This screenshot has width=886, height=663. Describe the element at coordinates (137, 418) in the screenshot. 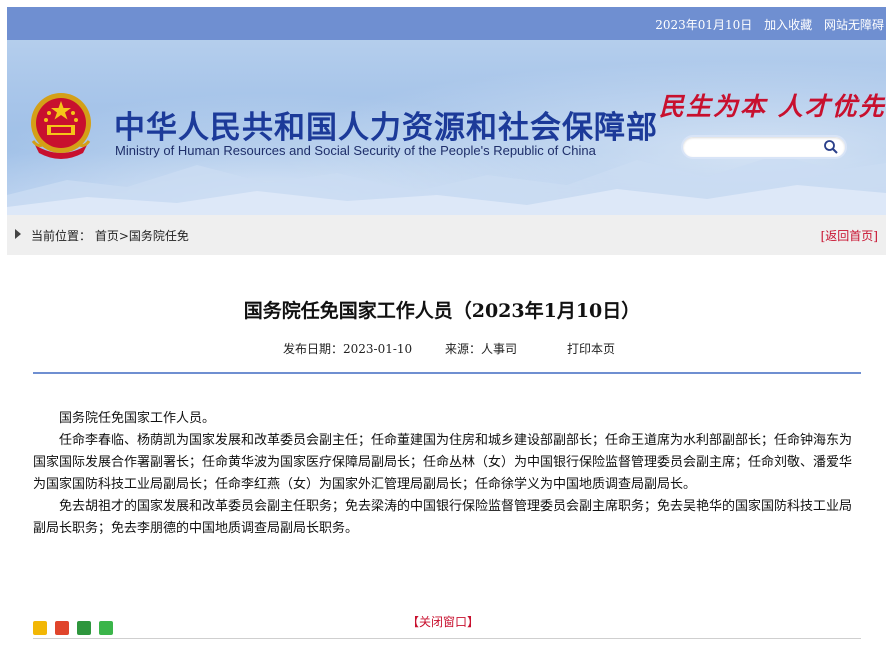

I see `paragraph: 国务院任免国家工作人员。` at that location.